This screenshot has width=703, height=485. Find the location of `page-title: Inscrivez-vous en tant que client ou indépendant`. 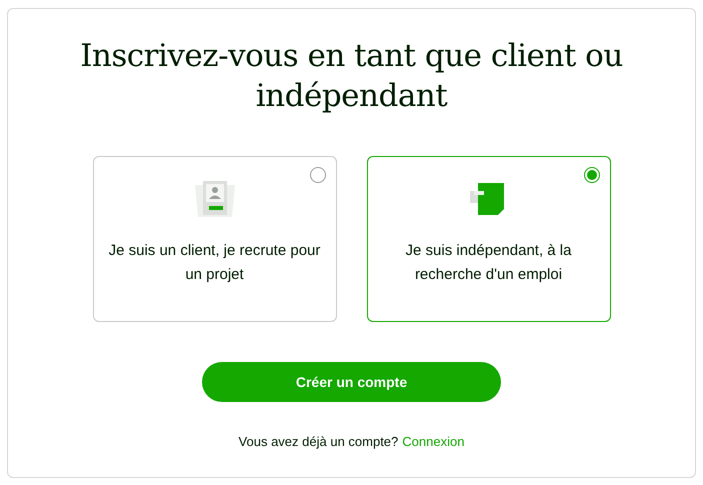

page-title: Inscrivez-vous en tant que client ou indépendant is located at coordinates (351, 76).